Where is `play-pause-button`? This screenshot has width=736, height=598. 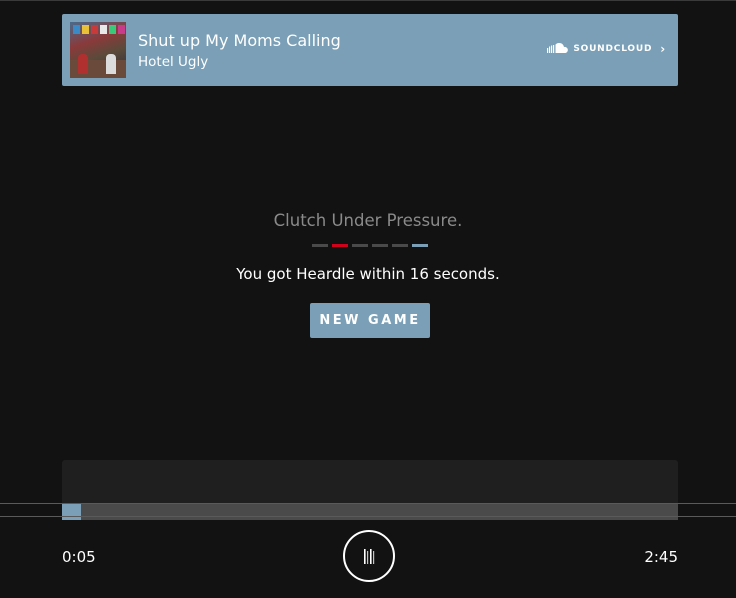
play-pause-button is located at coordinates (369, 556).